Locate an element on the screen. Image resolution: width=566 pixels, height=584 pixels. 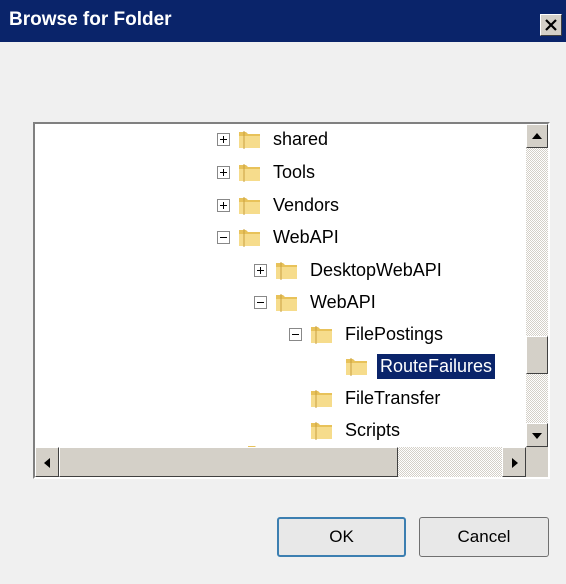
tree-node-webapi-child: WebAPI is located at coordinates (316, 302).